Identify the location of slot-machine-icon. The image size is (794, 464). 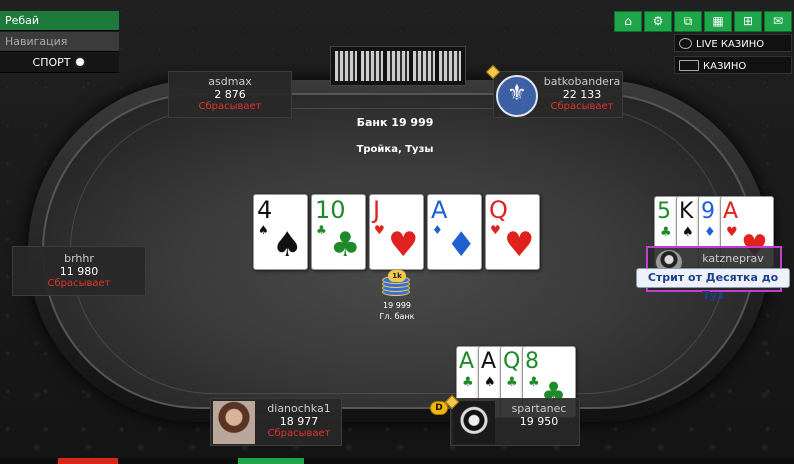
(689, 65).